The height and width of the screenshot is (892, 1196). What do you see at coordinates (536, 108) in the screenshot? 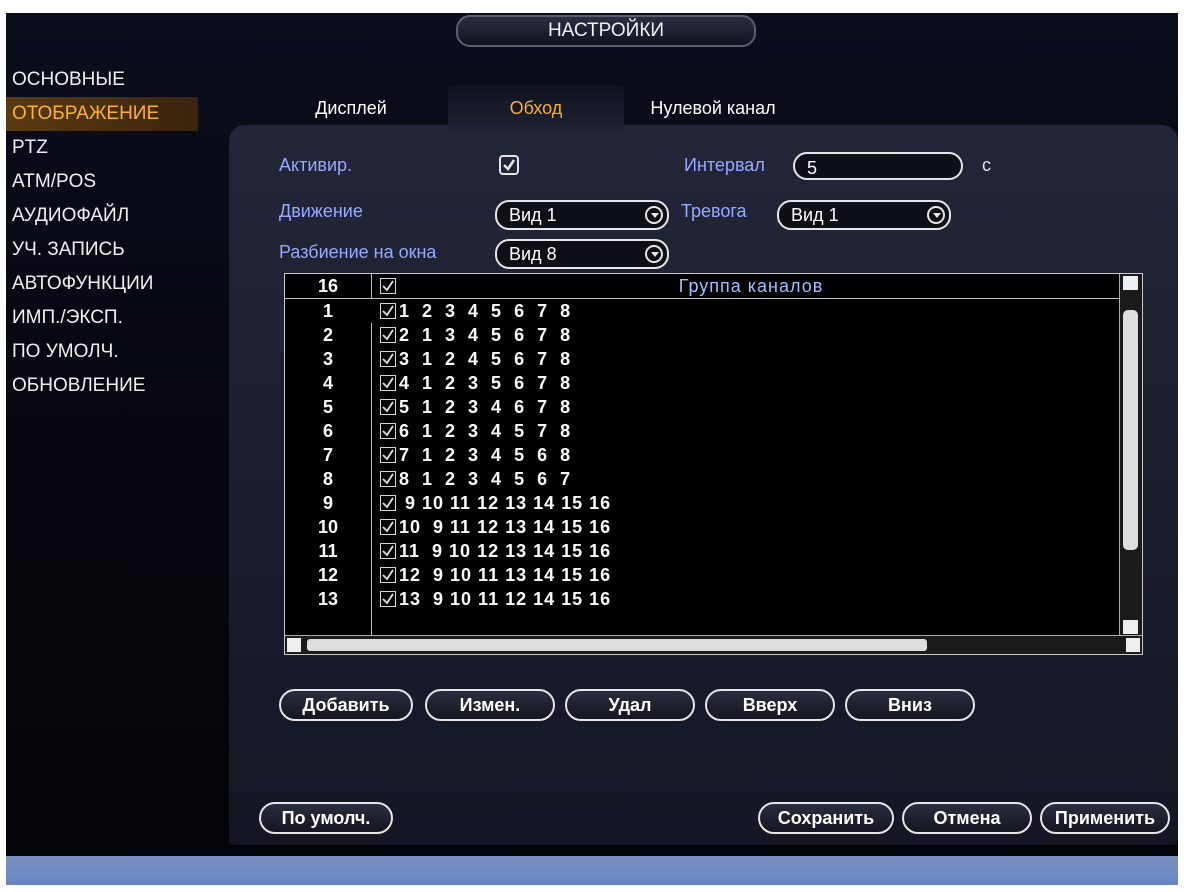
I see `tab-tour: Обход` at bounding box center [536, 108].